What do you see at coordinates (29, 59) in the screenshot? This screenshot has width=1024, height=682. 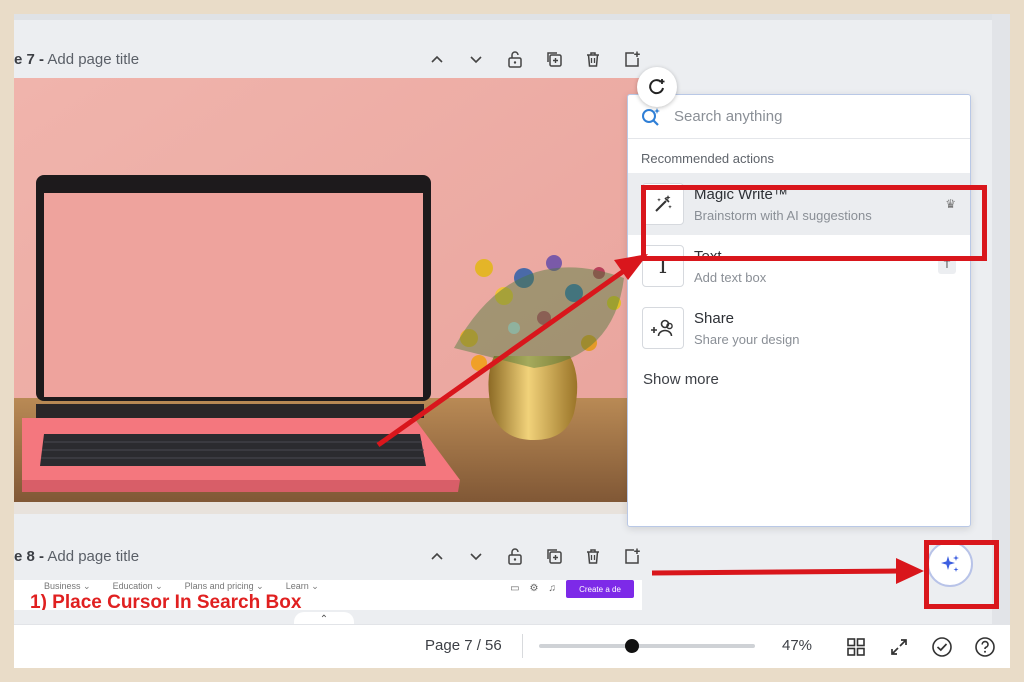 I see `page-7-number: e 7 -` at bounding box center [29, 59].